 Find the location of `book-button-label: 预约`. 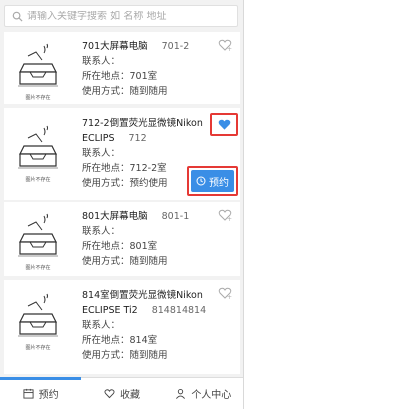

book-button-label: 预约 is located at coordinates (219, 183).